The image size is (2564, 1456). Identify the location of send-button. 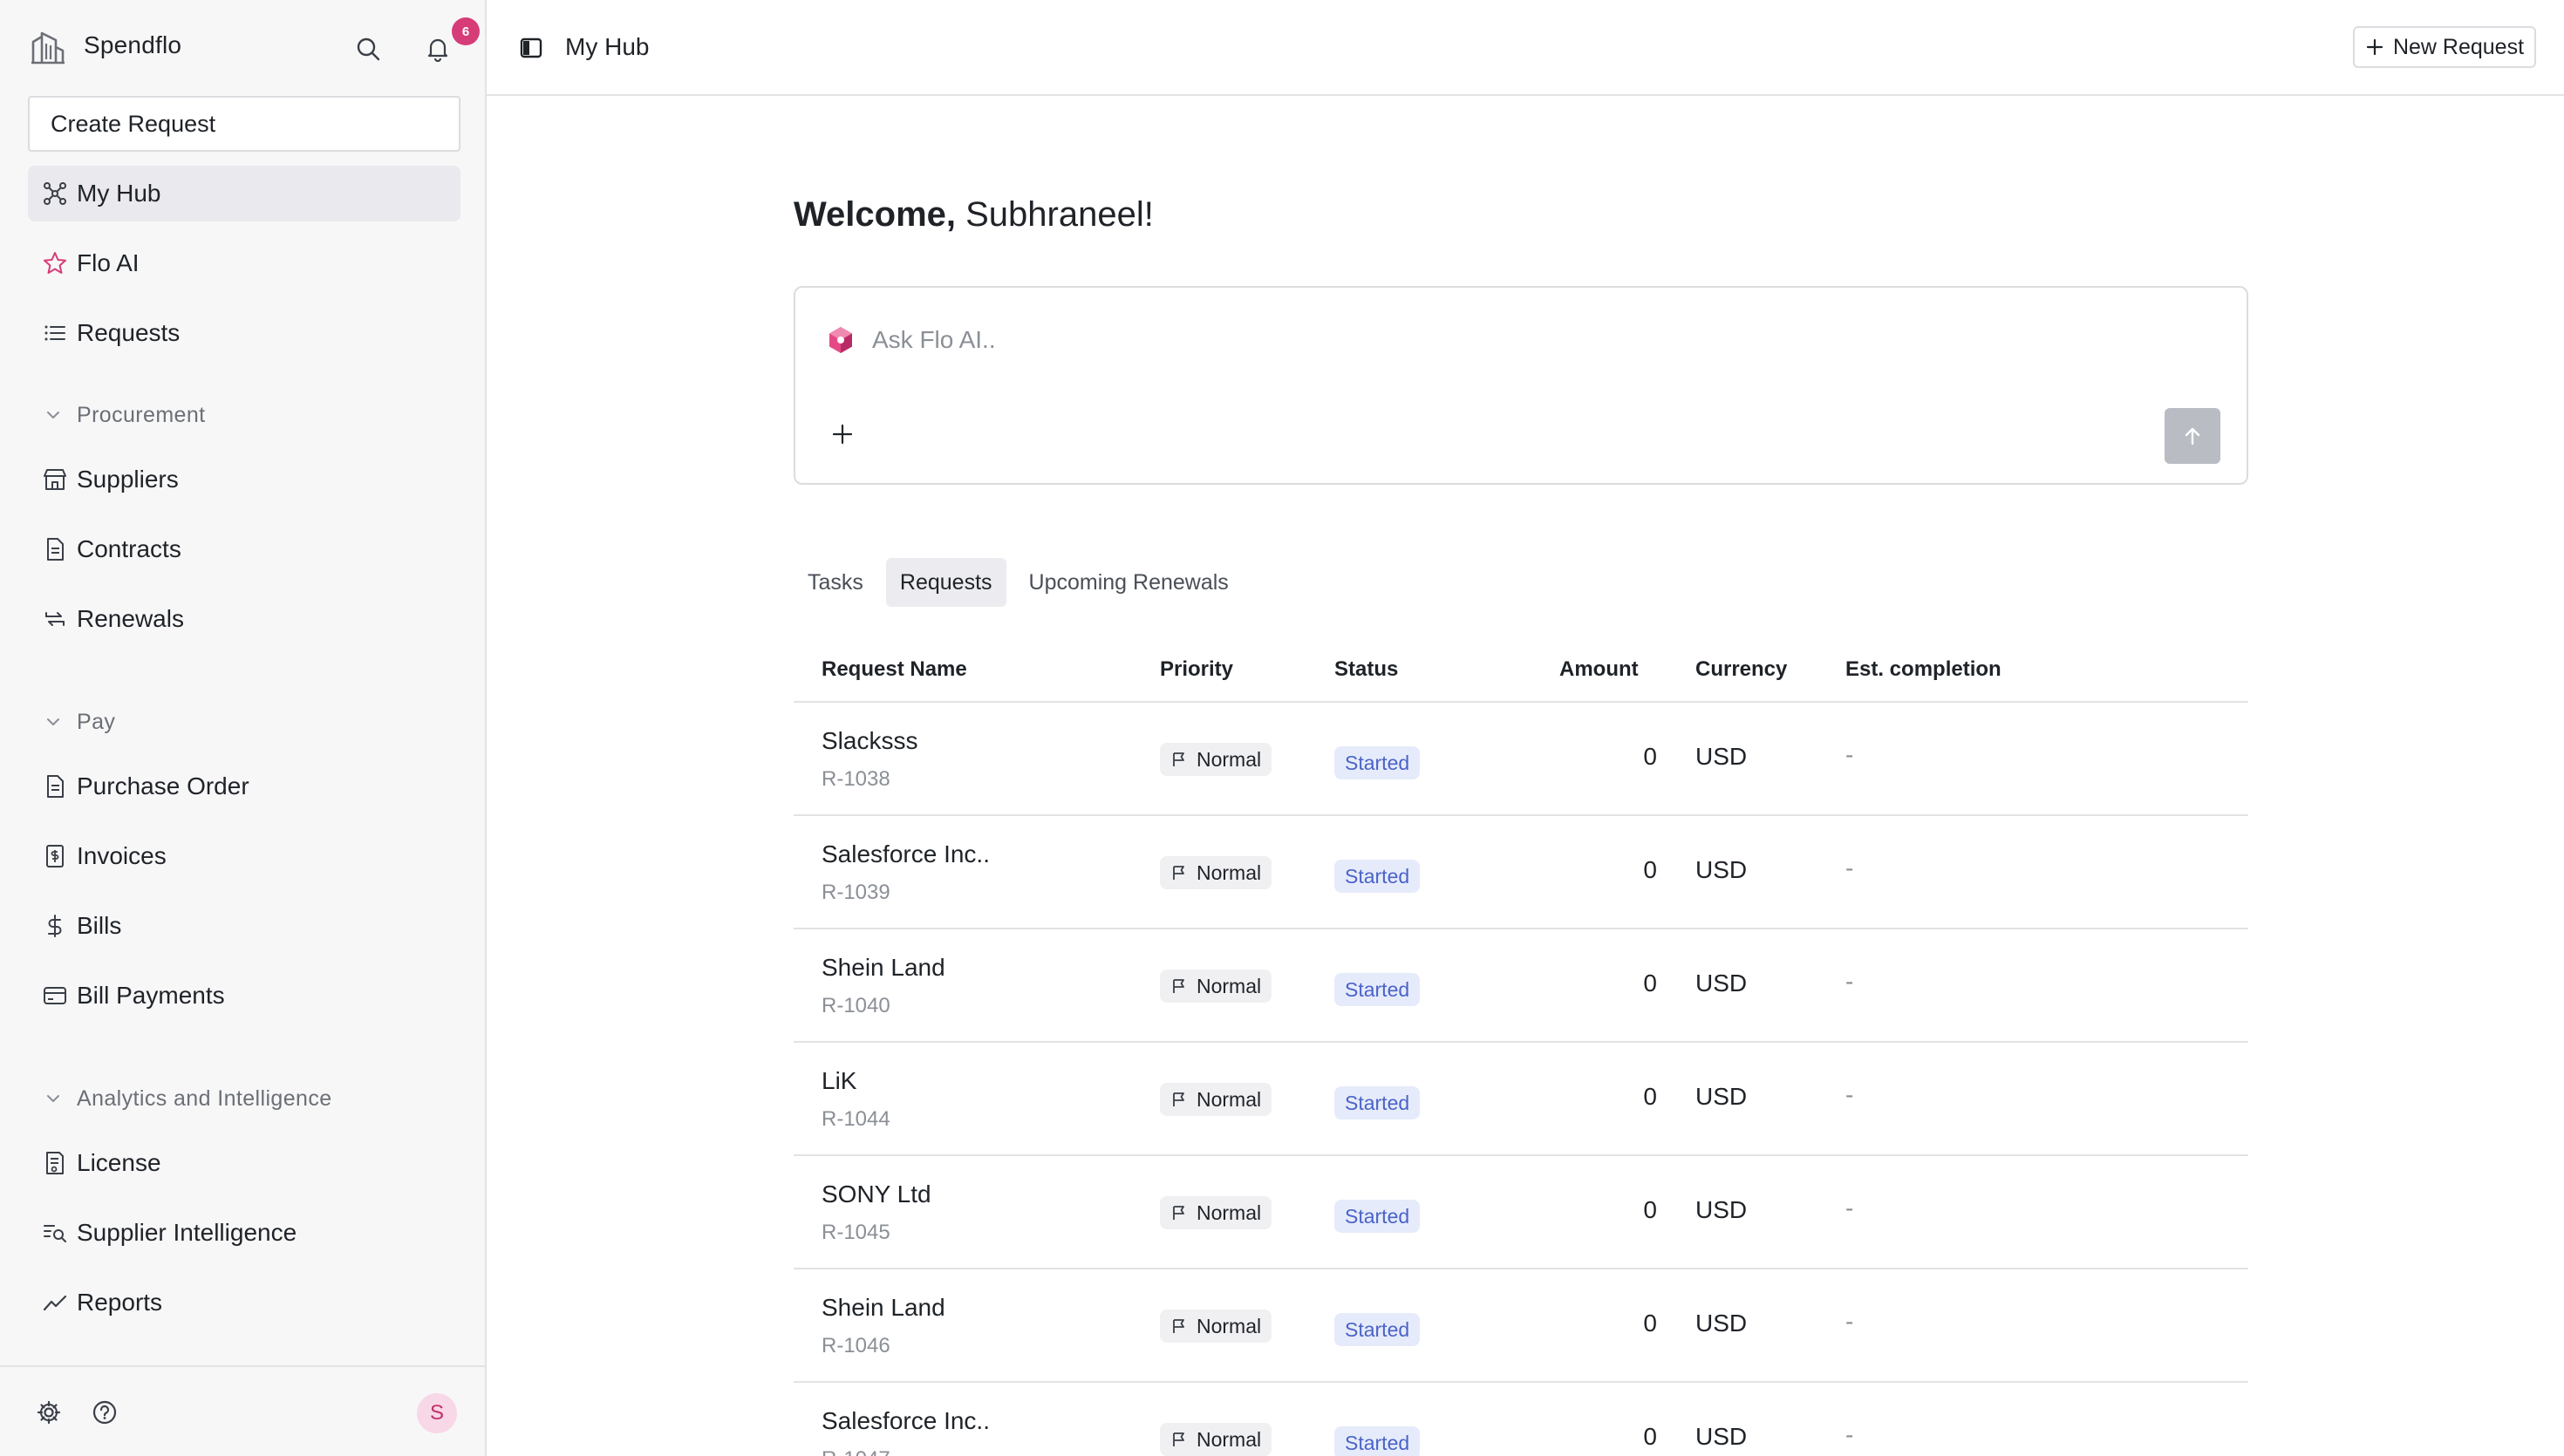
(2192, 436).